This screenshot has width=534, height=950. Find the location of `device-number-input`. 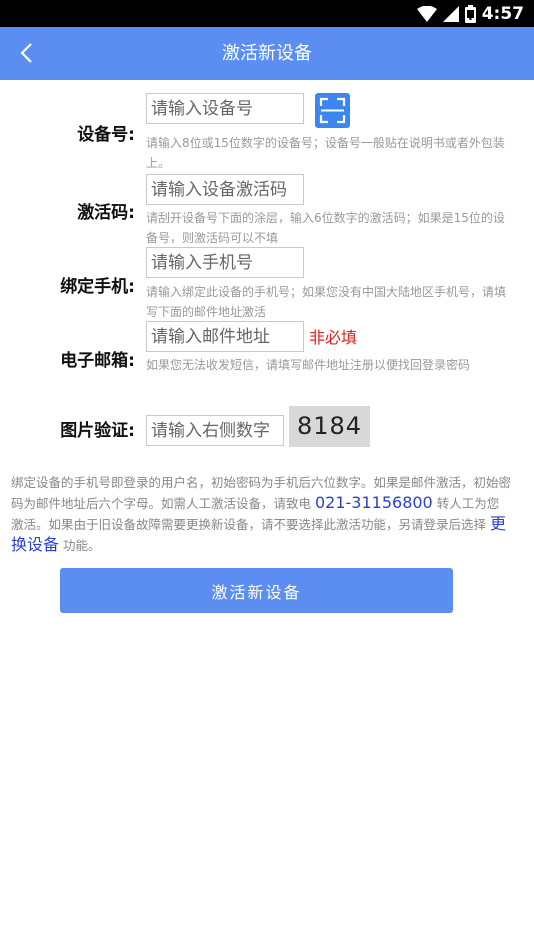

device-number-input is located at coordinates (225, 108).